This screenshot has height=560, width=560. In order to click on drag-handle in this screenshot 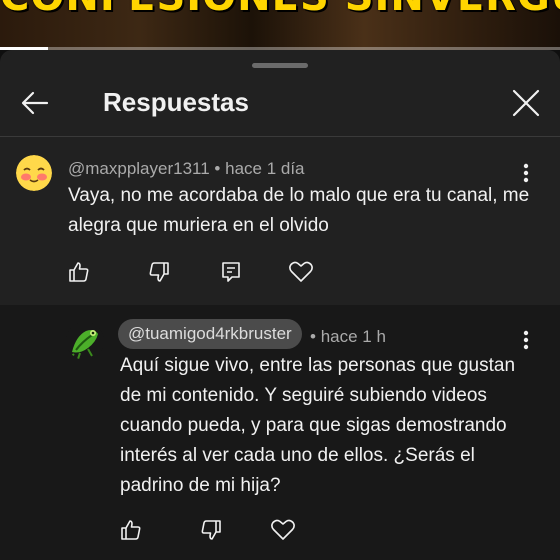, I will do `click(280, 65)`.